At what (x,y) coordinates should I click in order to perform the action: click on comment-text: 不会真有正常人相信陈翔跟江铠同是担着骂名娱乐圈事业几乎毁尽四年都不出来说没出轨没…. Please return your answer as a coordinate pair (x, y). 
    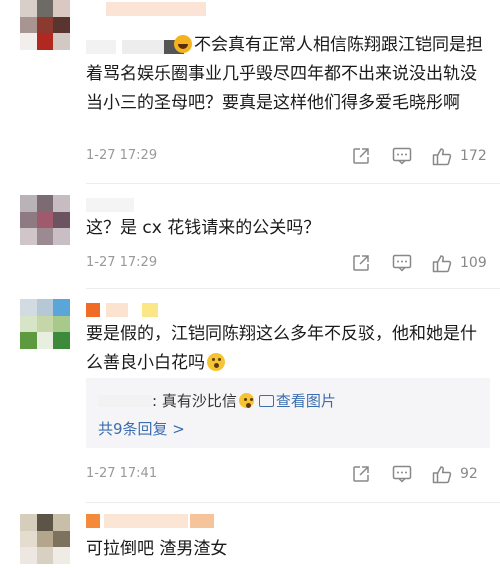
    Looking at the image, I should click on (284, 74).